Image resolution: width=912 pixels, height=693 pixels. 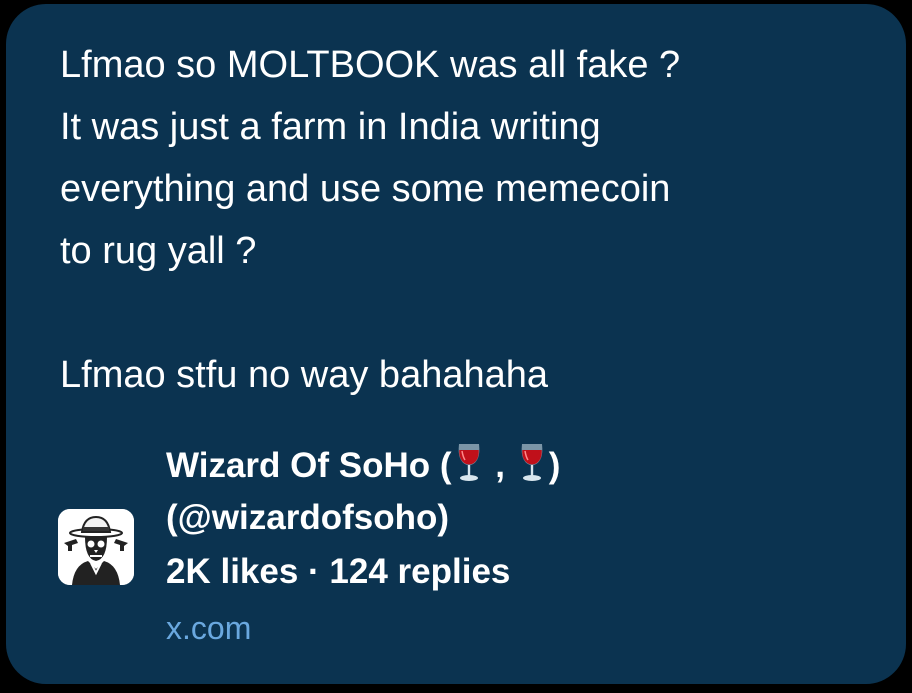 What do you see at coordinates (365, 189) in the screenshot?
I see `tweet-line: everything and use some memecoin` at bounding box center [365, 189].